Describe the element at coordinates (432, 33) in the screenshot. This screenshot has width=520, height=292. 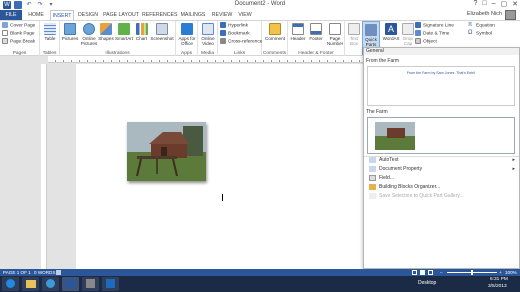
I see `date-time-button: Date & Time` at that location.